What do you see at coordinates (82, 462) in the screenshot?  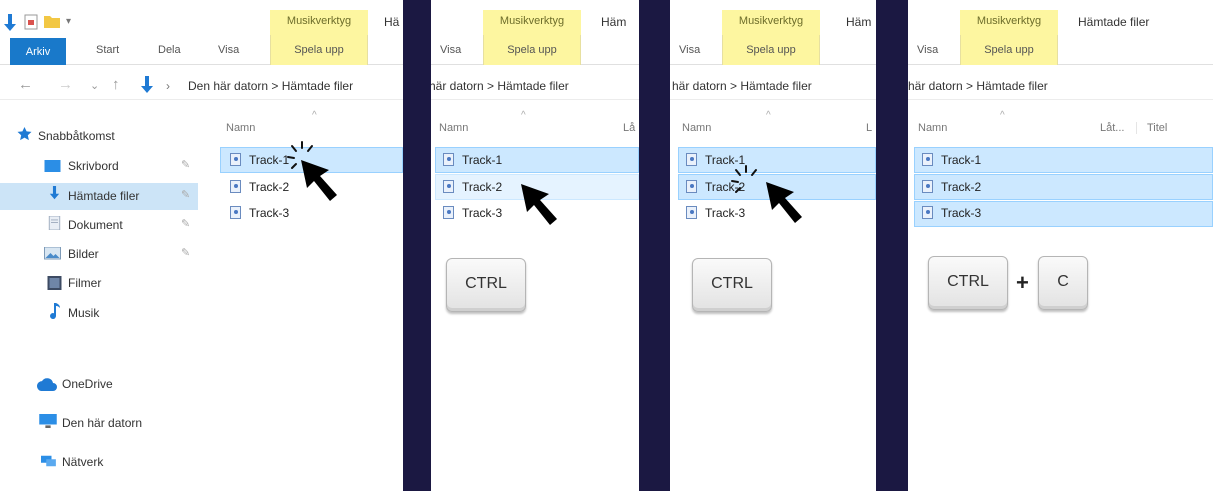 I see `nav-network: Nätverk` at bounding box center [82, 462].